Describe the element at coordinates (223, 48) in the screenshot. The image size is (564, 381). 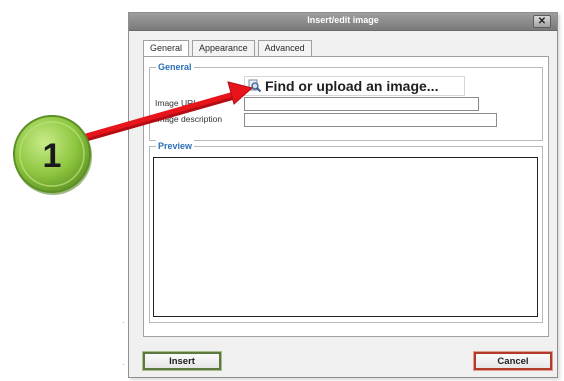
I see `tab-appearance: Appearance` at that location.